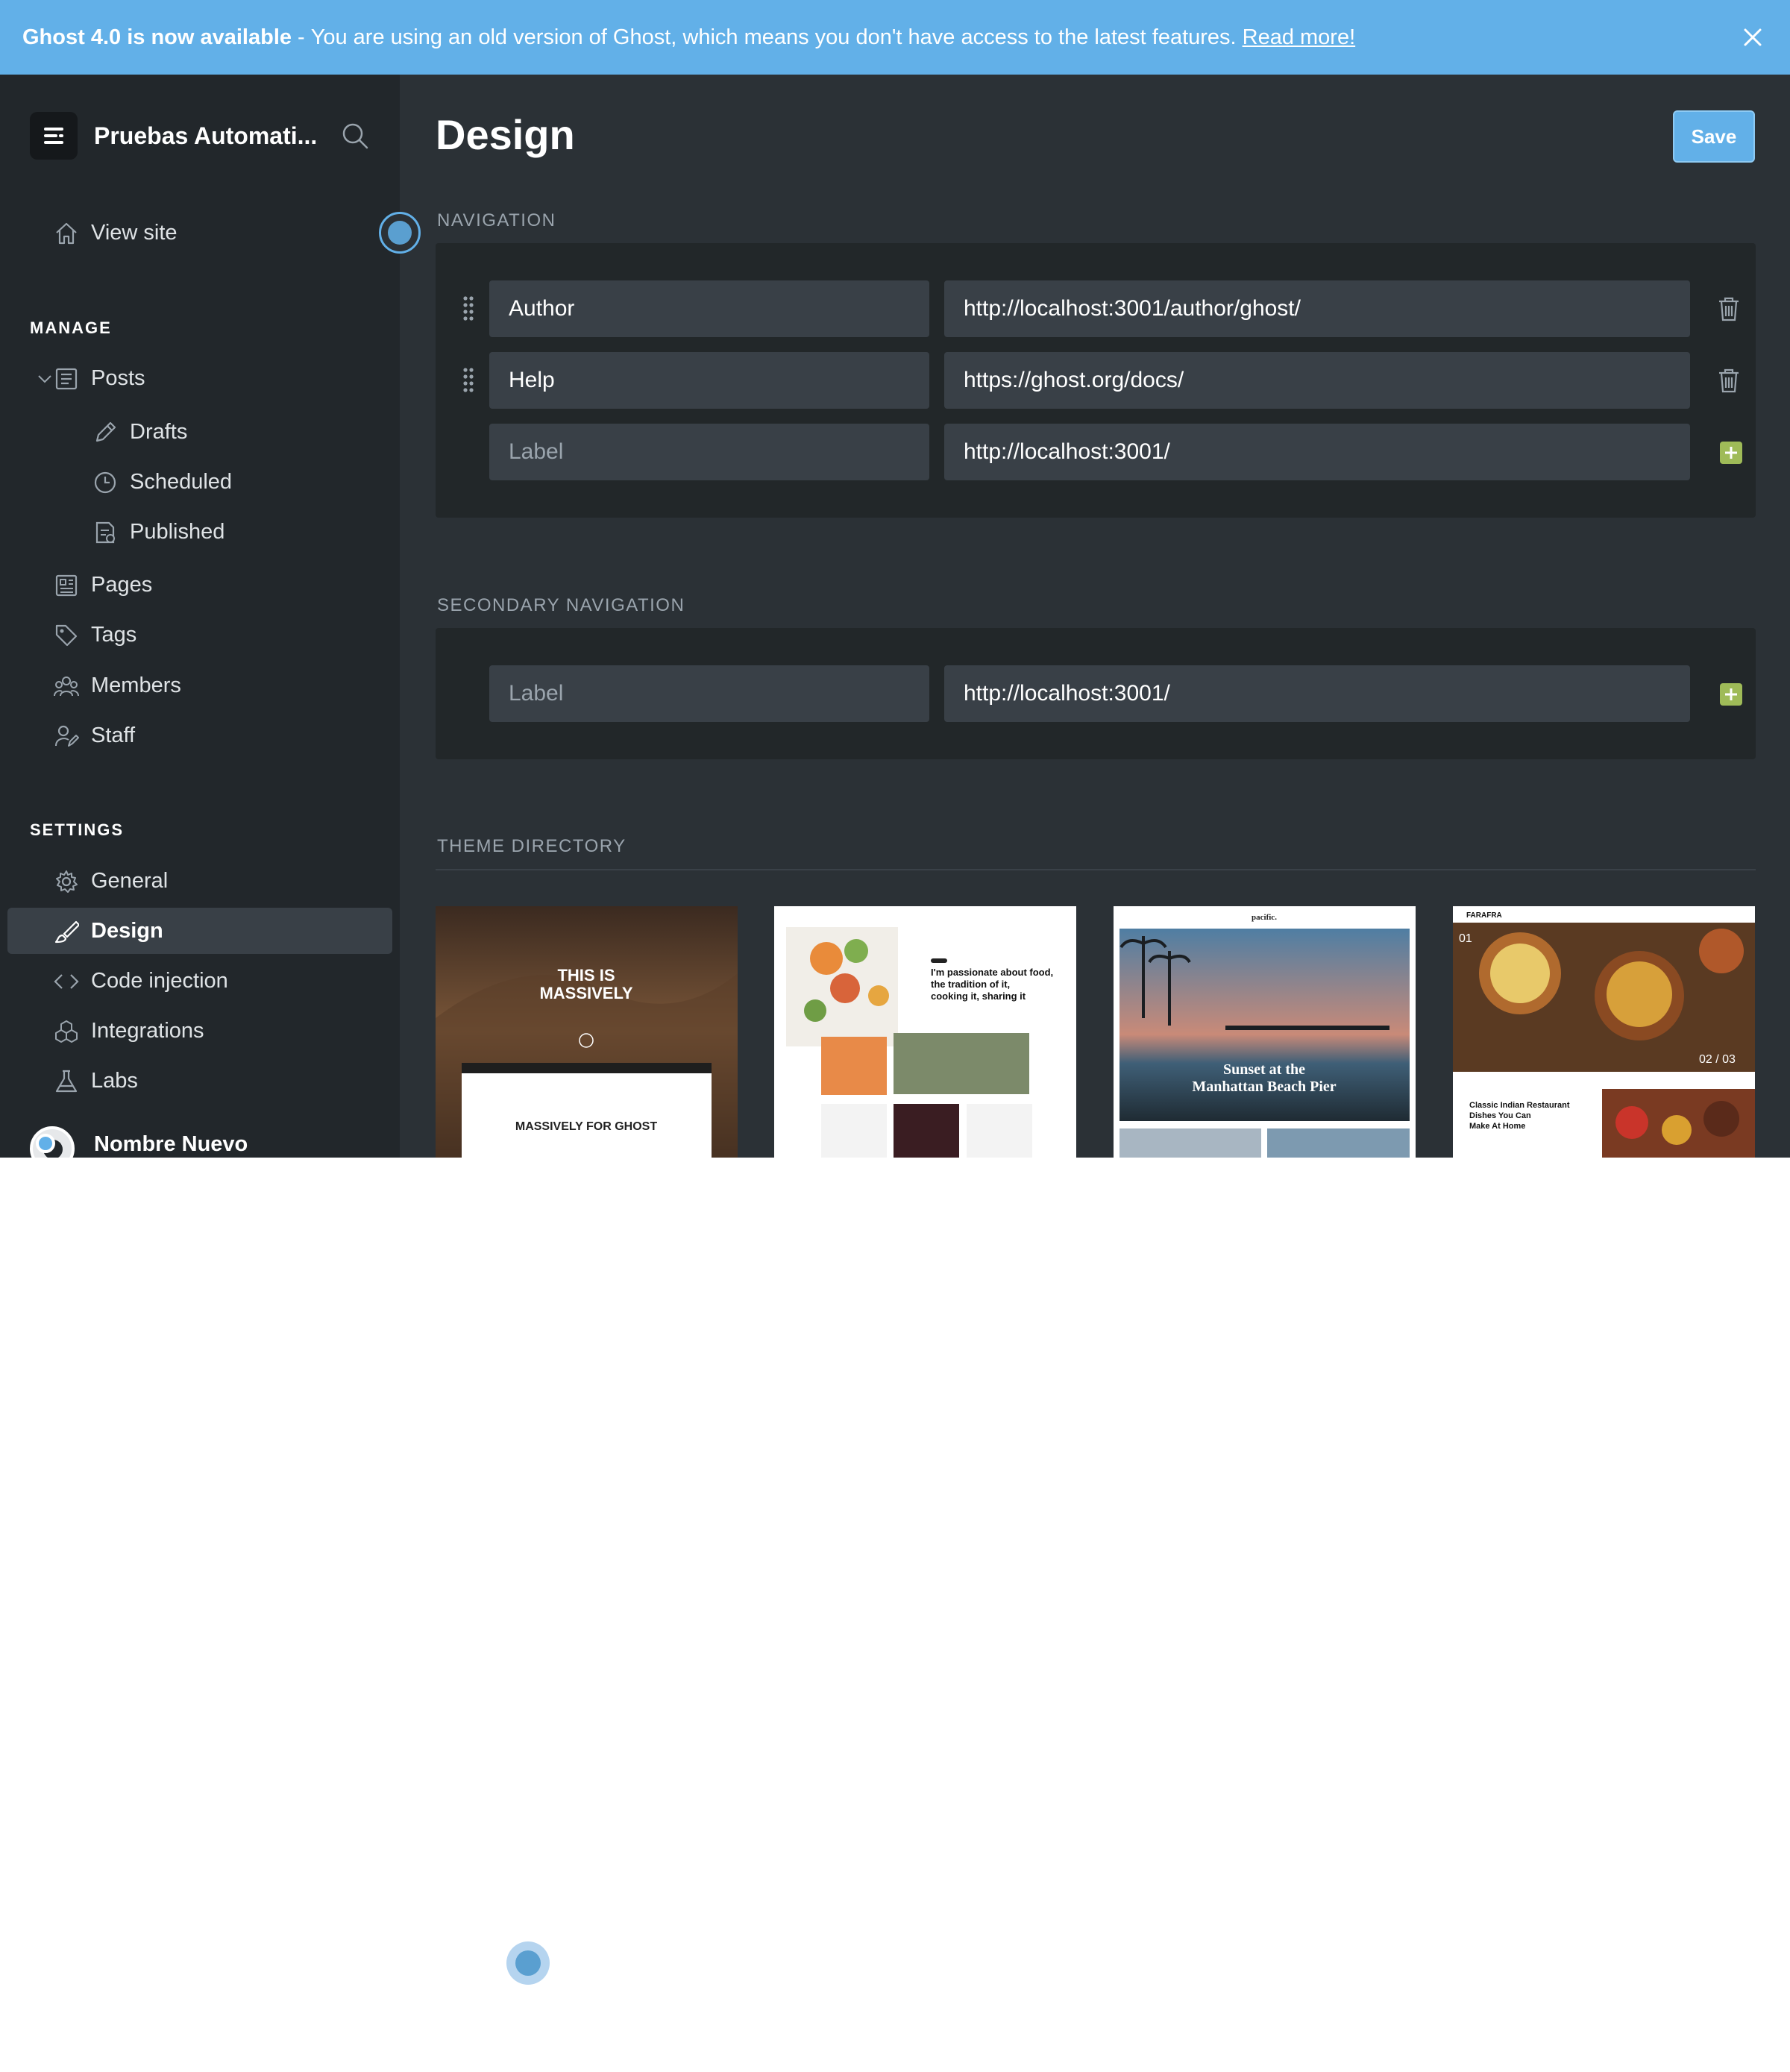 This screenshot has height=2072, width=1790. Describe the element at coordinates (66, 686) in the screenshot. I see `members-icon` at that location.